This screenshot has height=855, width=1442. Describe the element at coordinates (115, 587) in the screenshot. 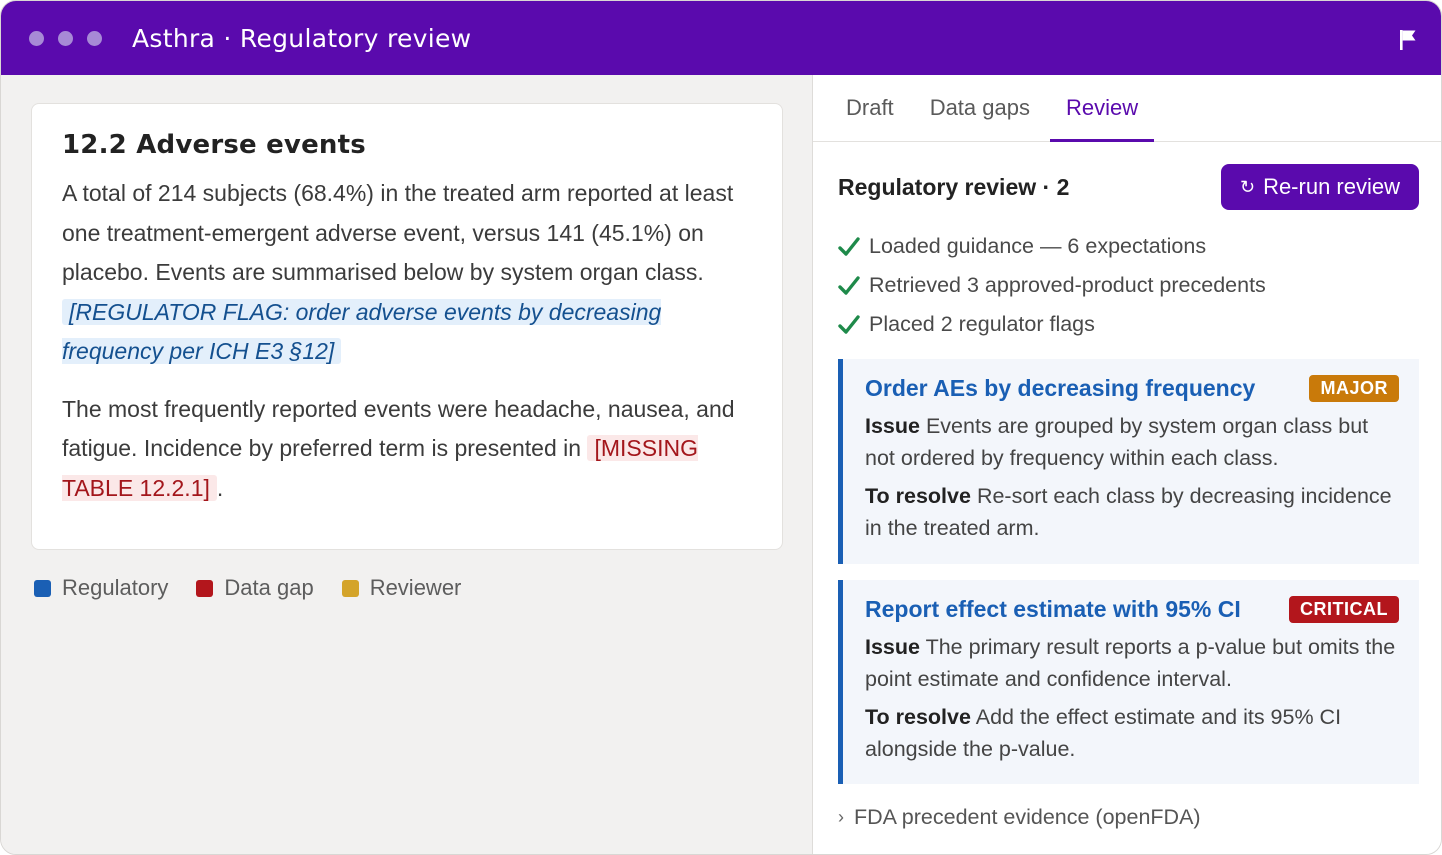

I see `legend-label: Regulatory` at that location.